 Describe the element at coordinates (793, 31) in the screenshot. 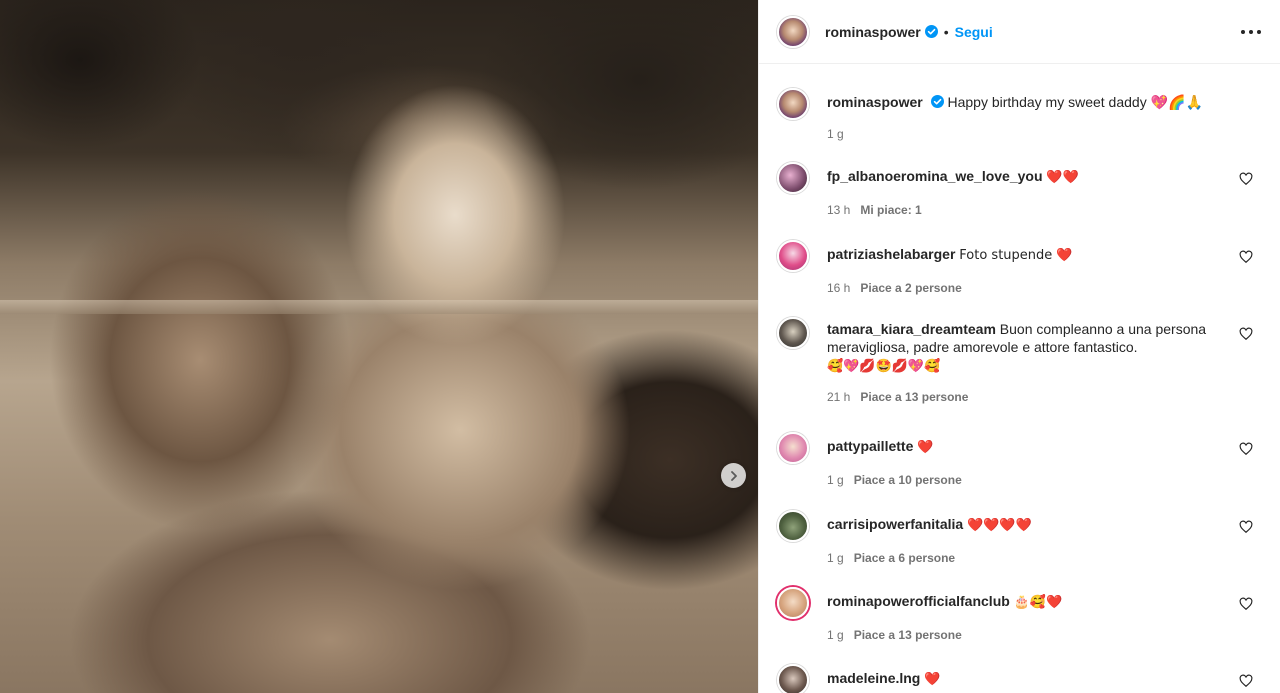

I see `author-avatar` at that location.